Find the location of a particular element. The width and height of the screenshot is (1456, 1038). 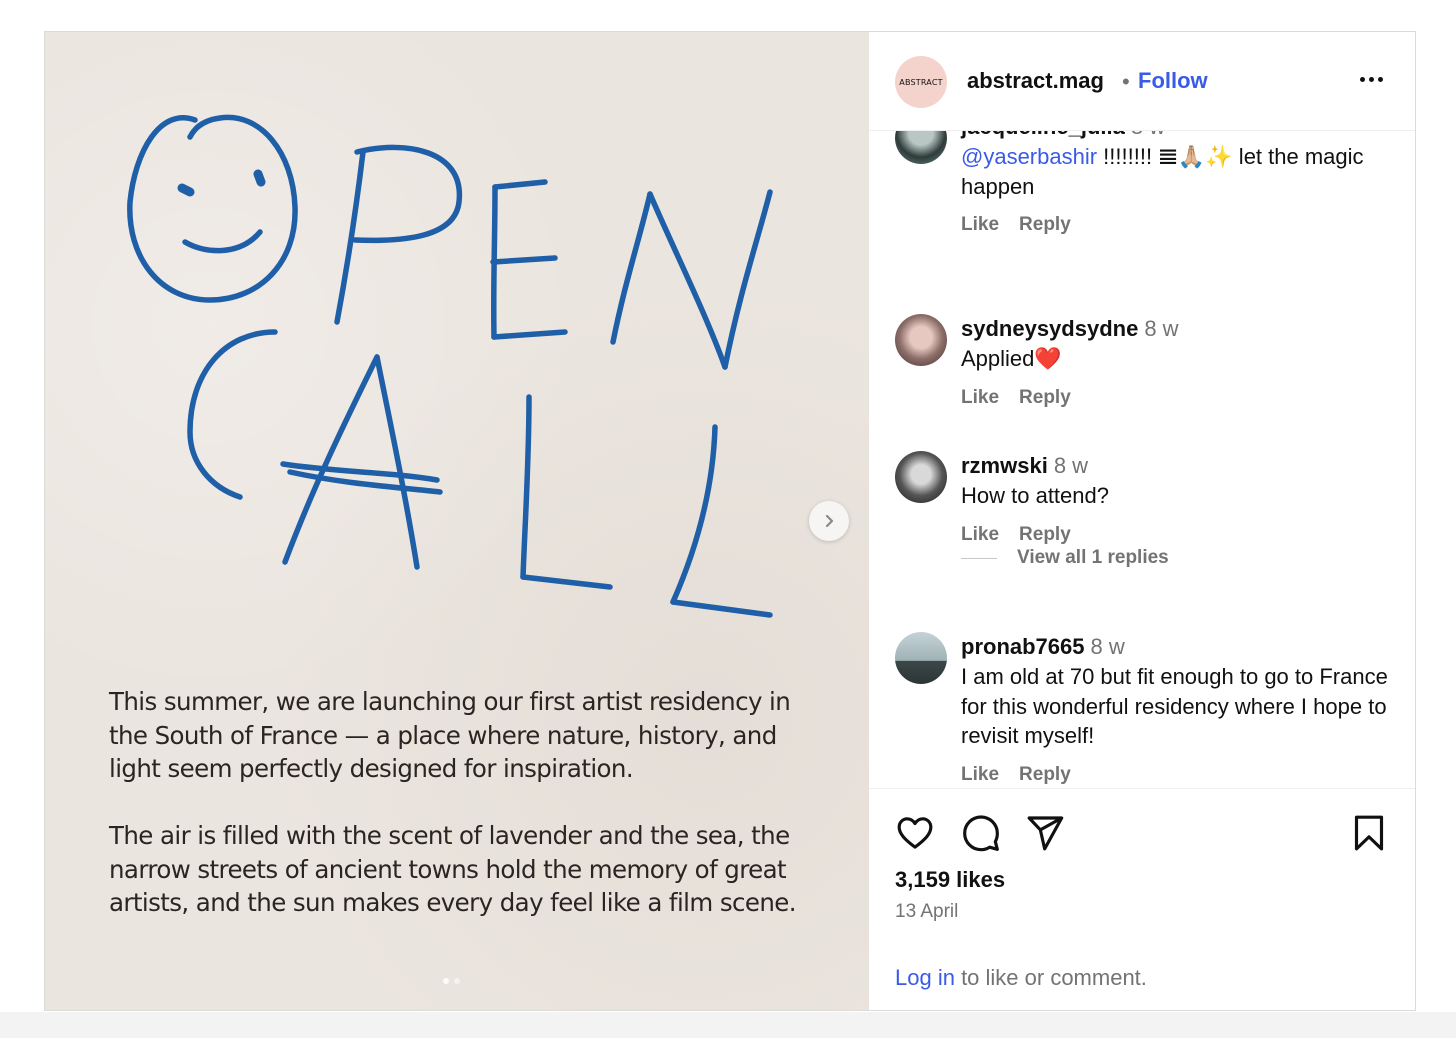

account-avatar-text: ABSTRACT is located at coordinates (921, 82).